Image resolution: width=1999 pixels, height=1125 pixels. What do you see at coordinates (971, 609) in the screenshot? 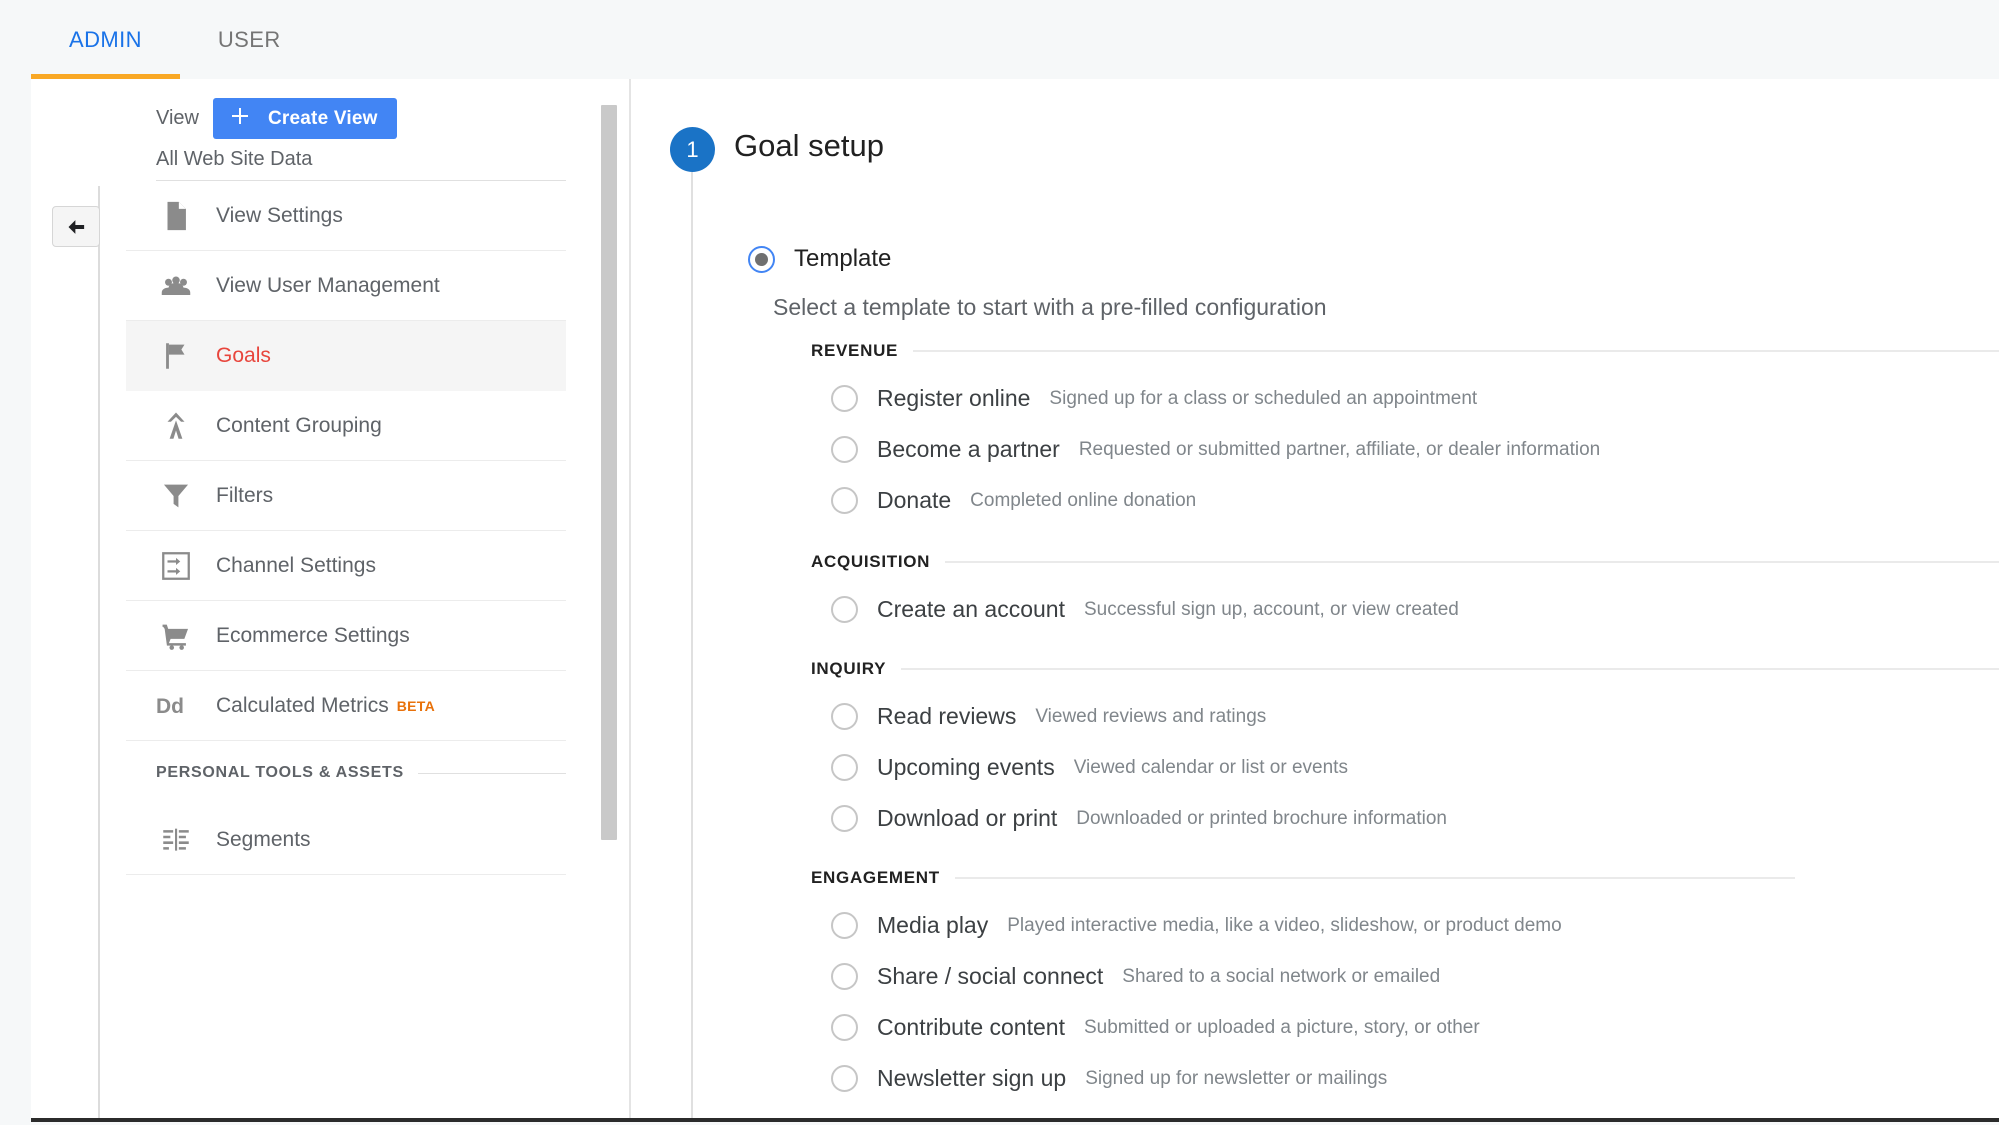
I see `option-name: Create an account` at bounding box center [971, 609].